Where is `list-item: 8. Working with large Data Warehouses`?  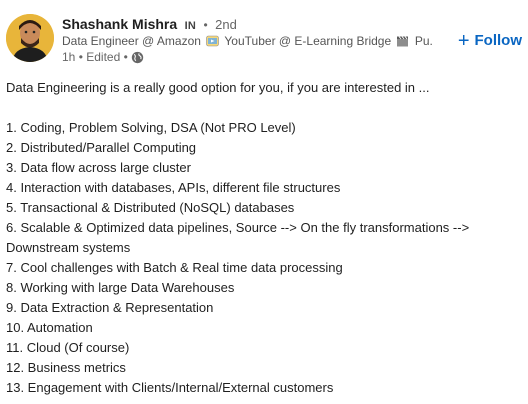
list-item: 8. Working with large Data Warehouses is located at coordinates (120, 287).